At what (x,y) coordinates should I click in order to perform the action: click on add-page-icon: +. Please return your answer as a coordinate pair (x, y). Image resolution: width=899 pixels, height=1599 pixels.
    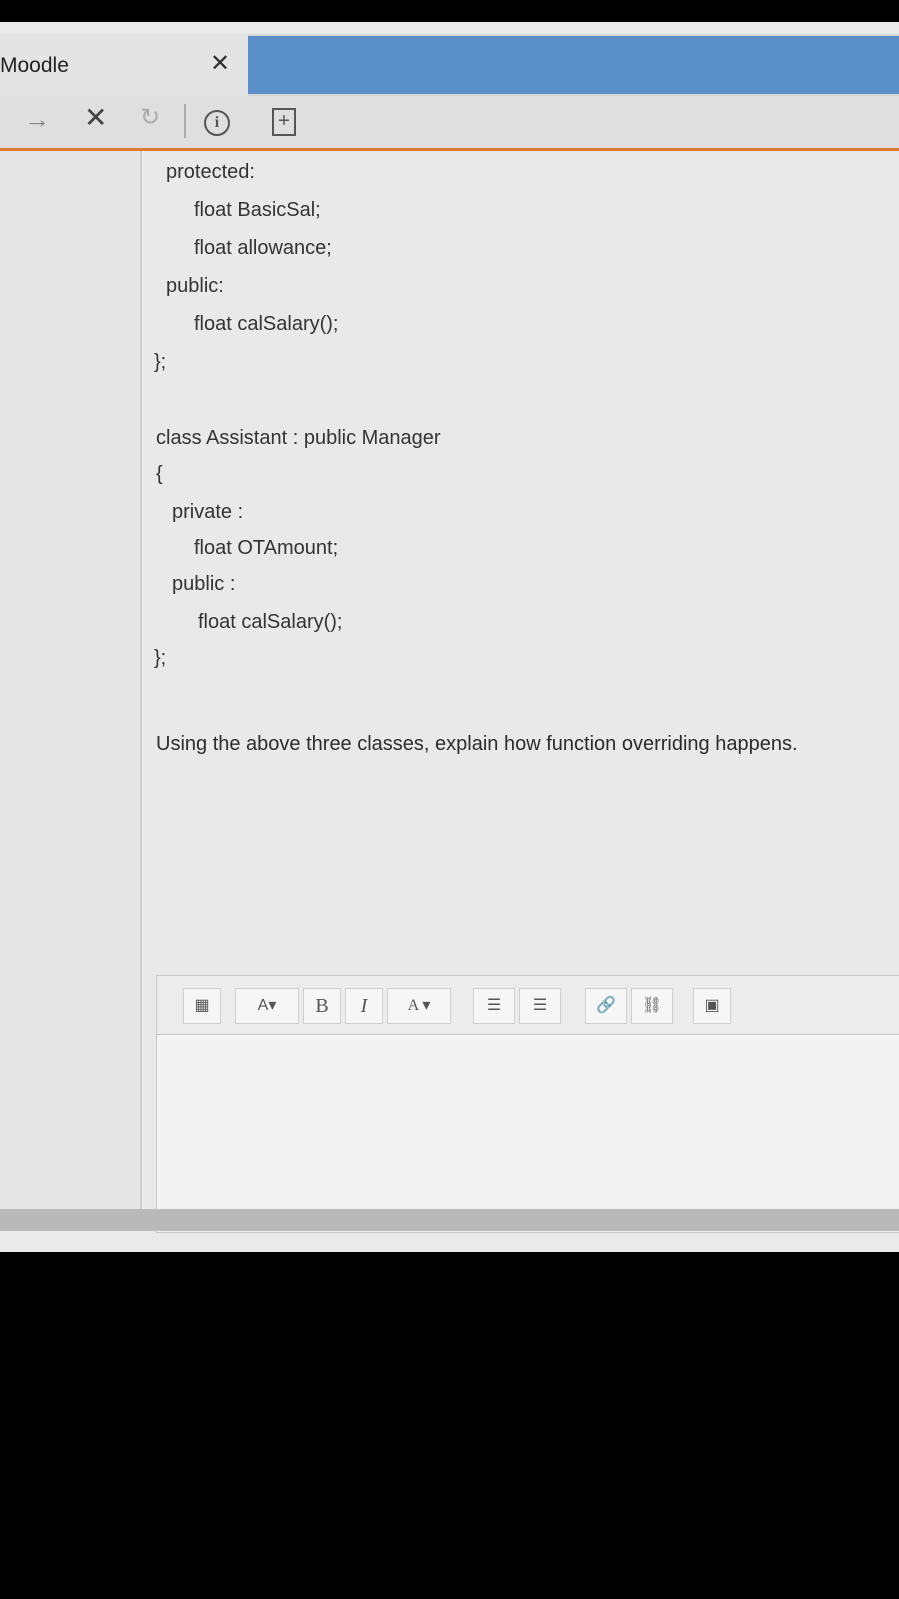
    Looking at the image, I should click on (284, 122).